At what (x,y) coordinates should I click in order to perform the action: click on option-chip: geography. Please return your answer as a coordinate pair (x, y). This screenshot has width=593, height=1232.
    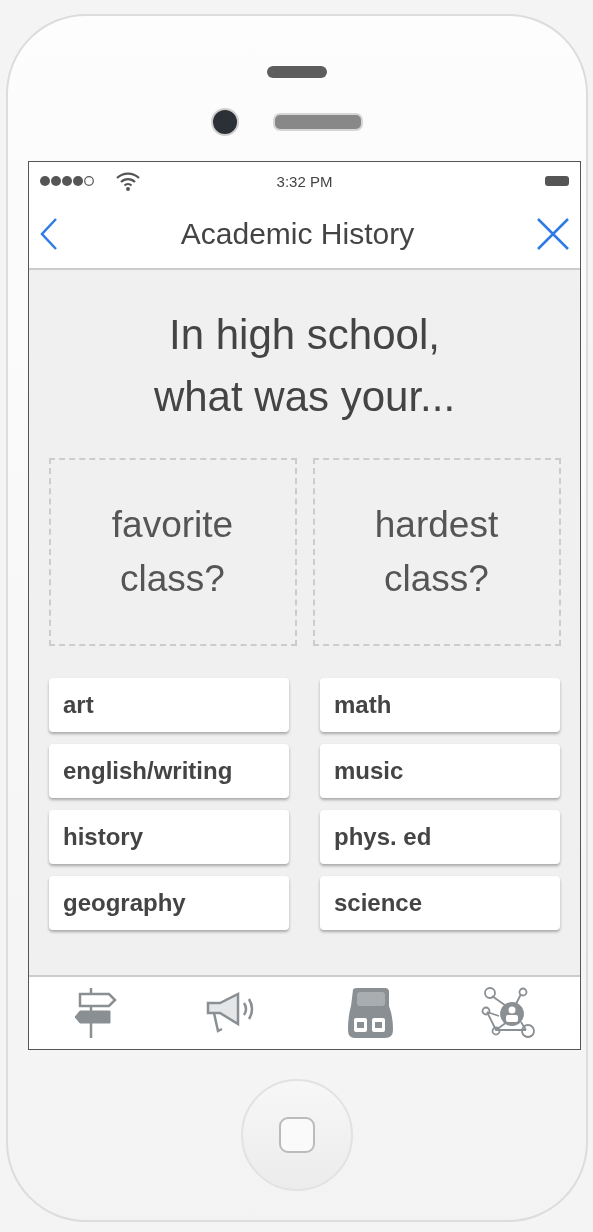
    Looking at the image, I should click on (169, 903).